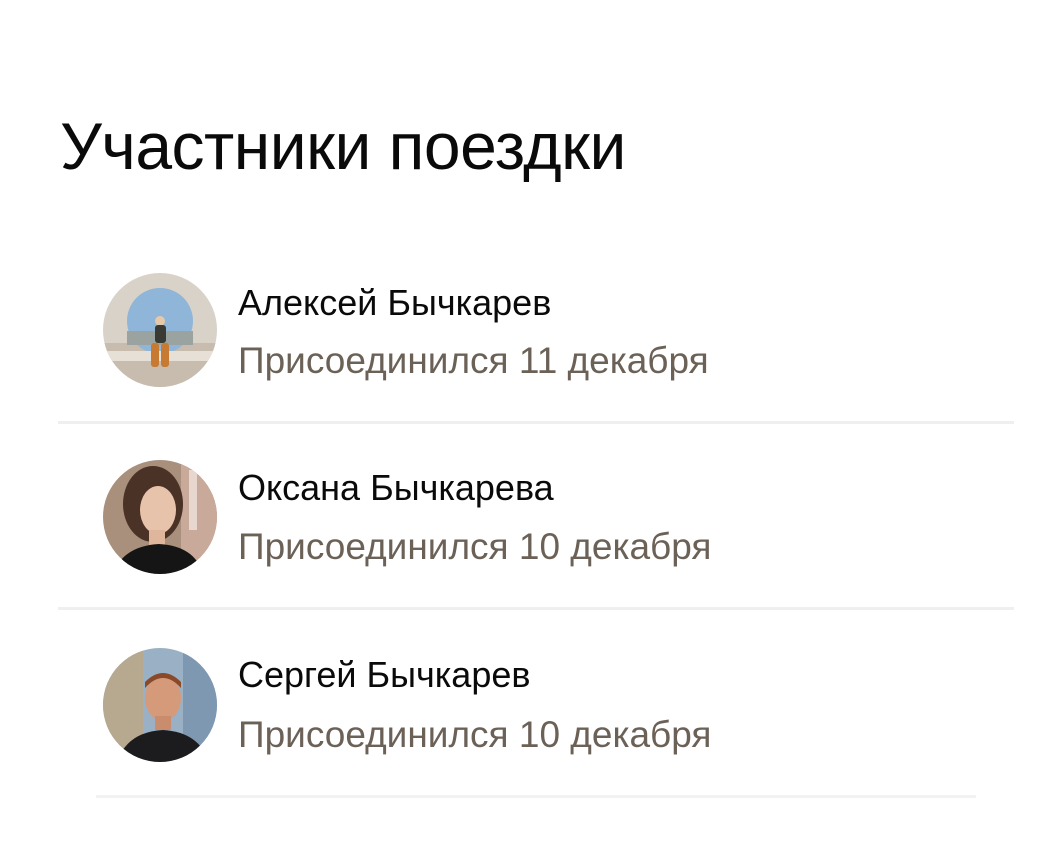  What do you see at coordinates (473, 360) in the screenshot?
I see `member-joined-date: Присоединился 11 декабря` at bounding box center [473, 360].